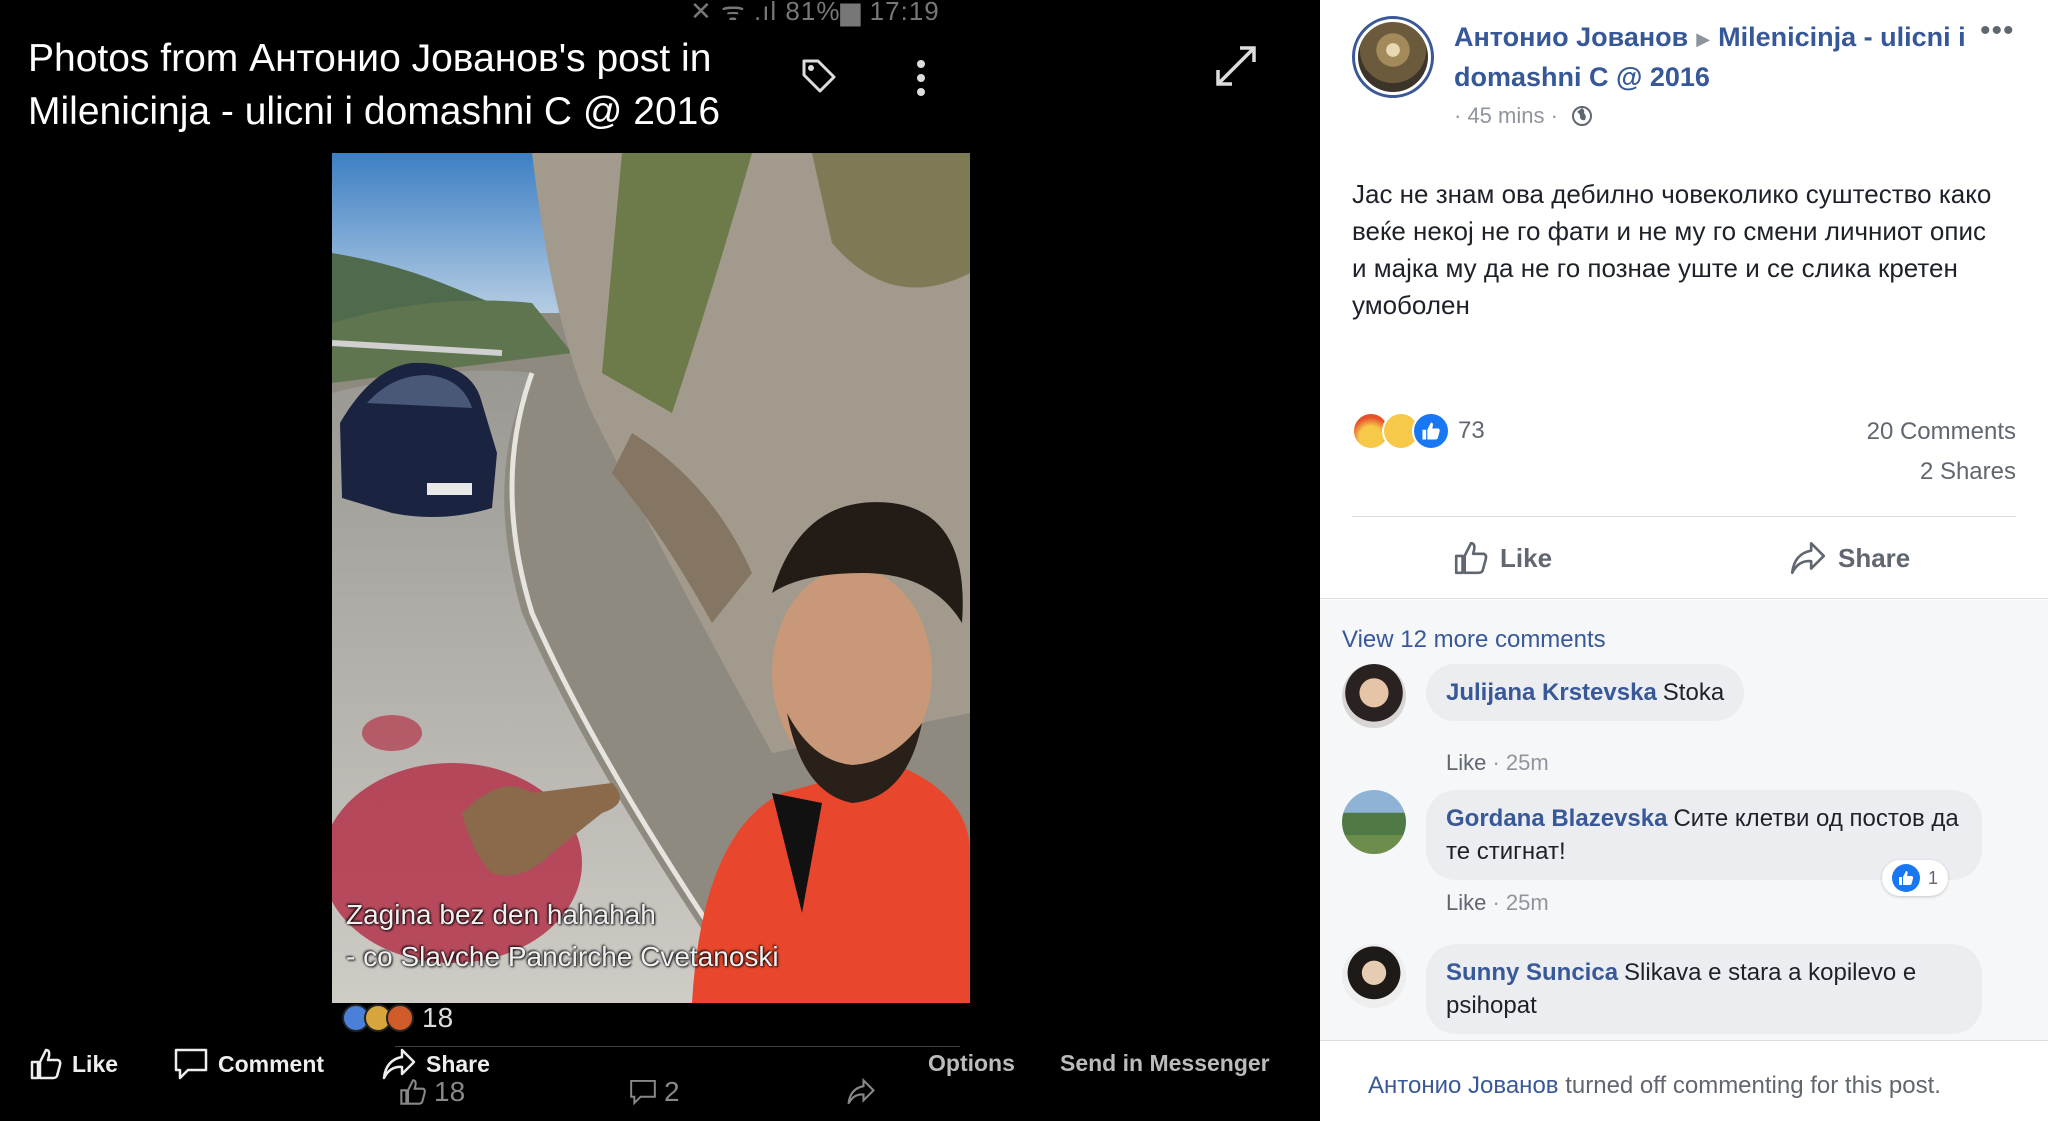  What do you see at coordinates (921, 78) in the screenshot?
I see `more-vert-icon` at bounding box center [921, 78].